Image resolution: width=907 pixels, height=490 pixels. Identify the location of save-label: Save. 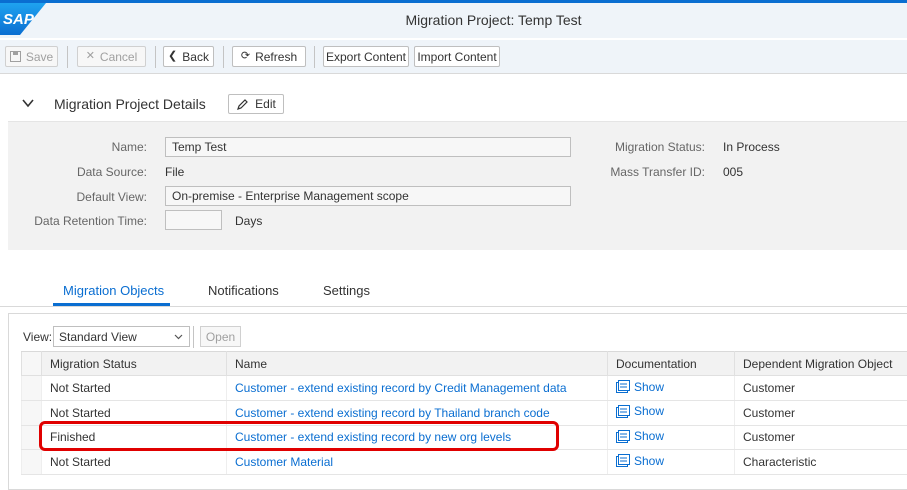
(39, 56).